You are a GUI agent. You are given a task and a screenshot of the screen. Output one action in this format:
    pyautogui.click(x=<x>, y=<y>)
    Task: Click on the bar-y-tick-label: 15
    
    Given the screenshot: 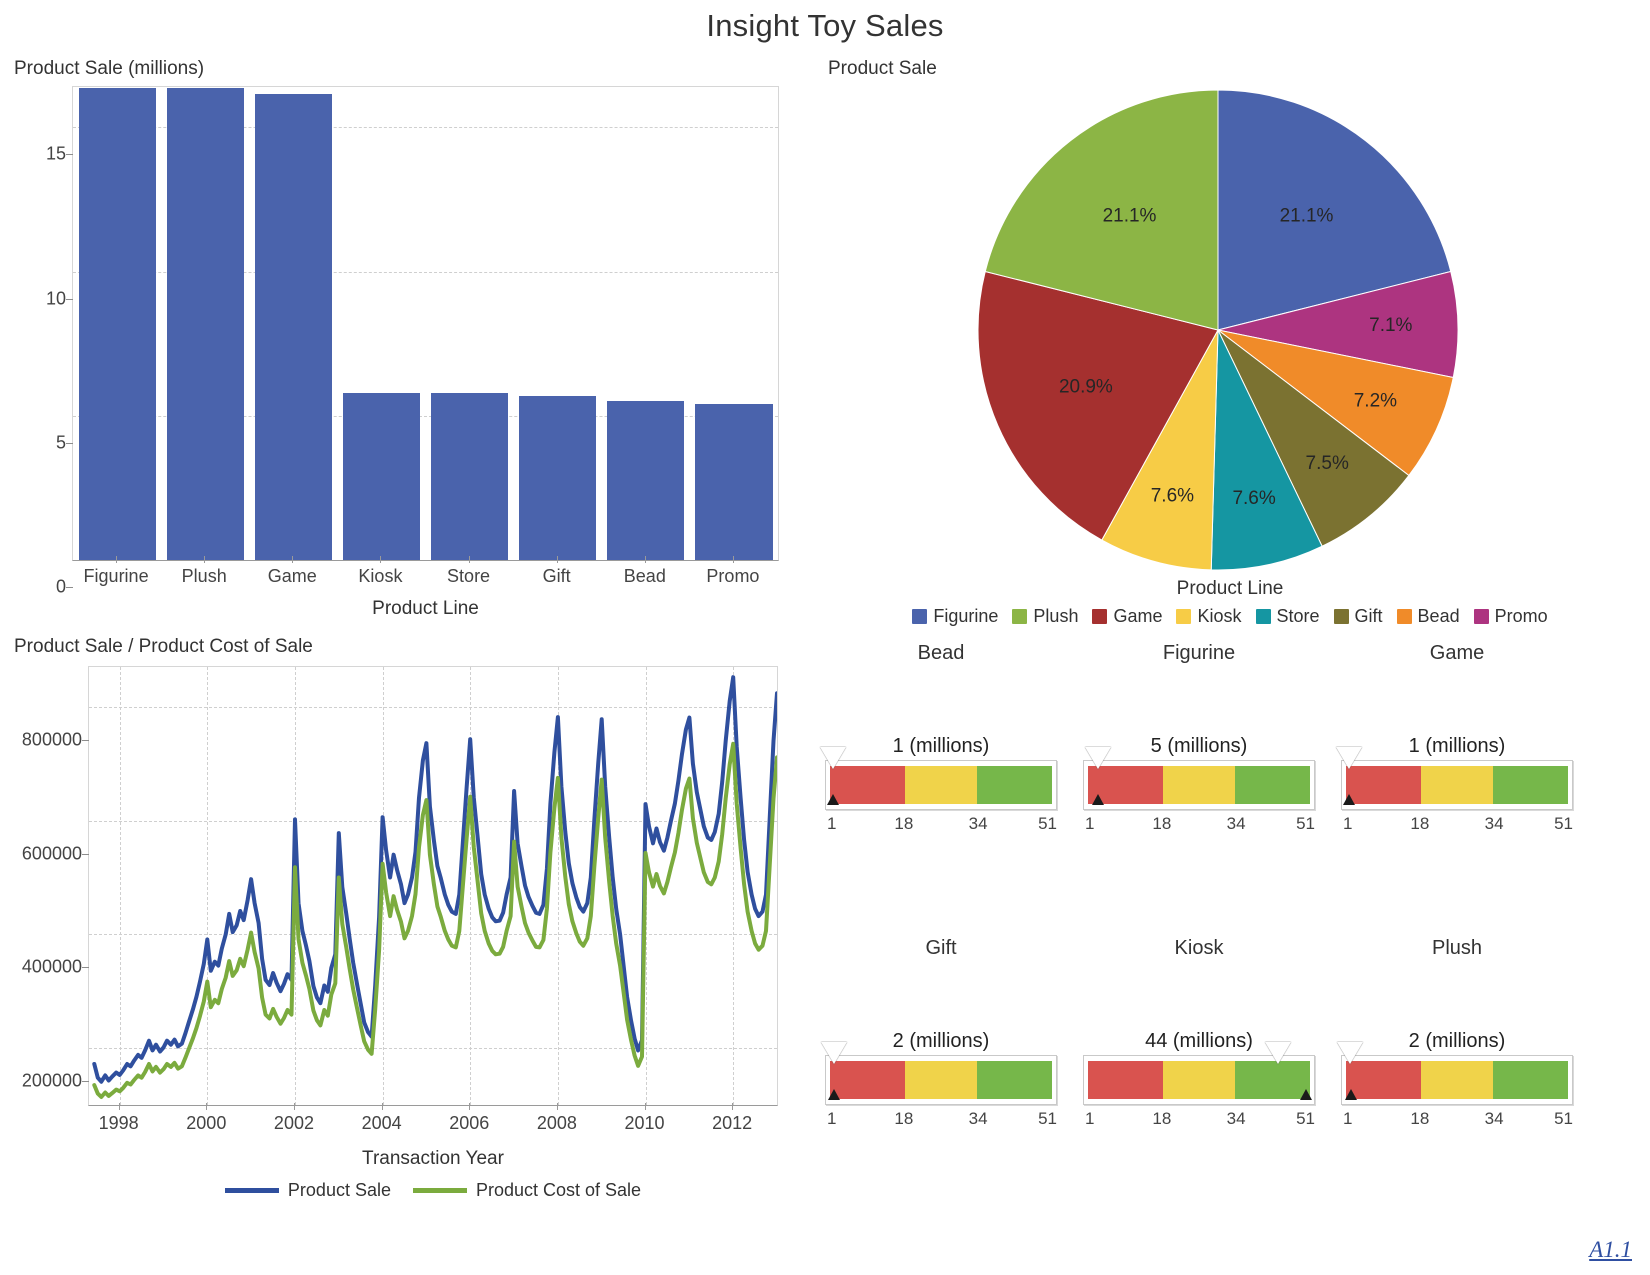 What is the action you would take?
    pyautogui.click(x=55, y=153)
    